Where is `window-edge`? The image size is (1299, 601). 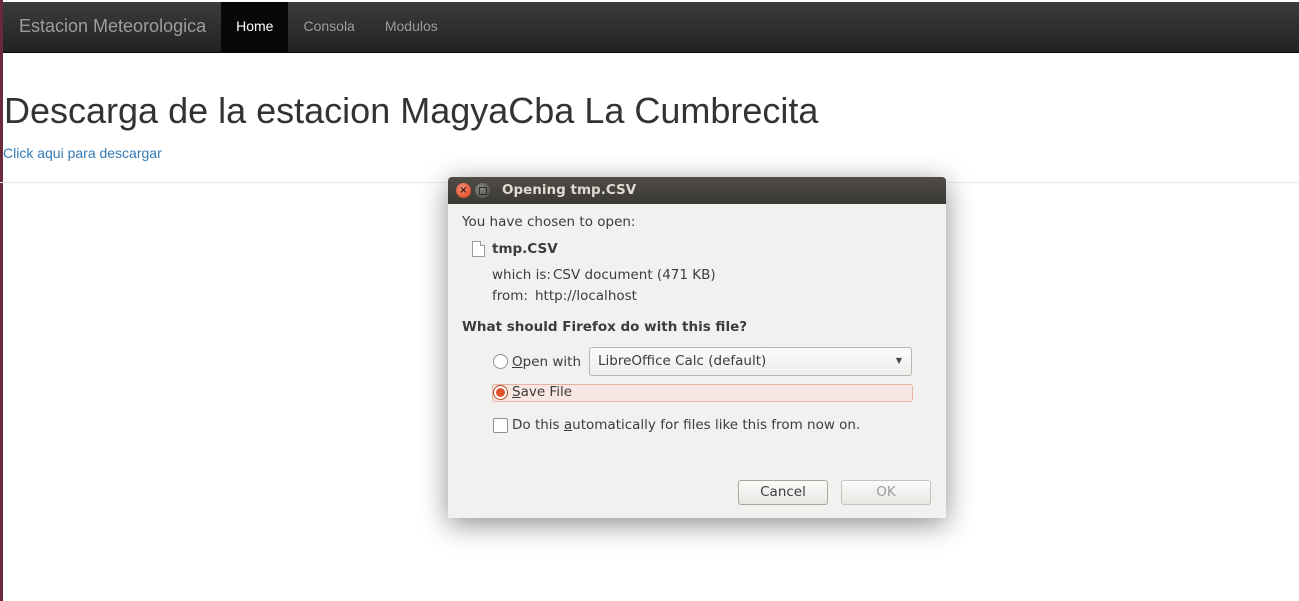 window-edge is located at coordinates (1, 300).